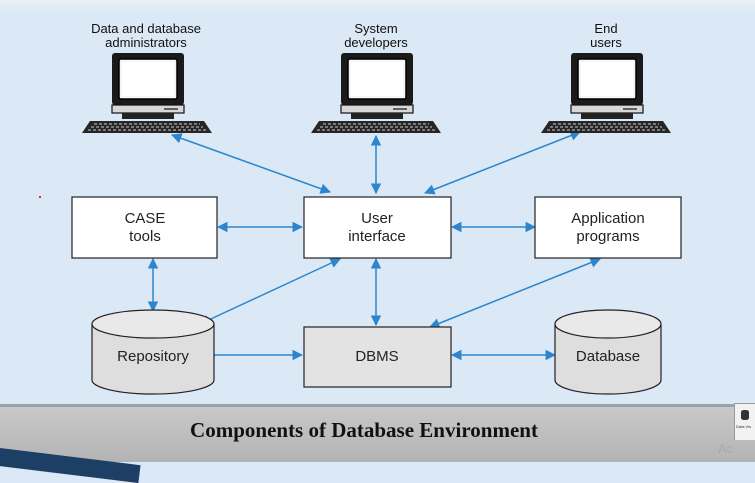 This screenshot has height=483, width=755. I want to click on endusers-label-line2: users, so click(606, 42).